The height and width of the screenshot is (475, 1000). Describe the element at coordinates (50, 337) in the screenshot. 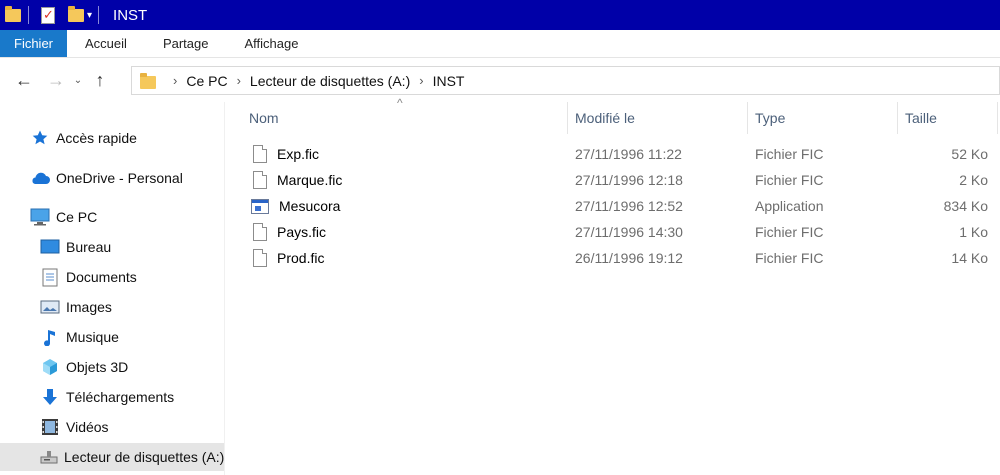

I see `music-icon` at that location.